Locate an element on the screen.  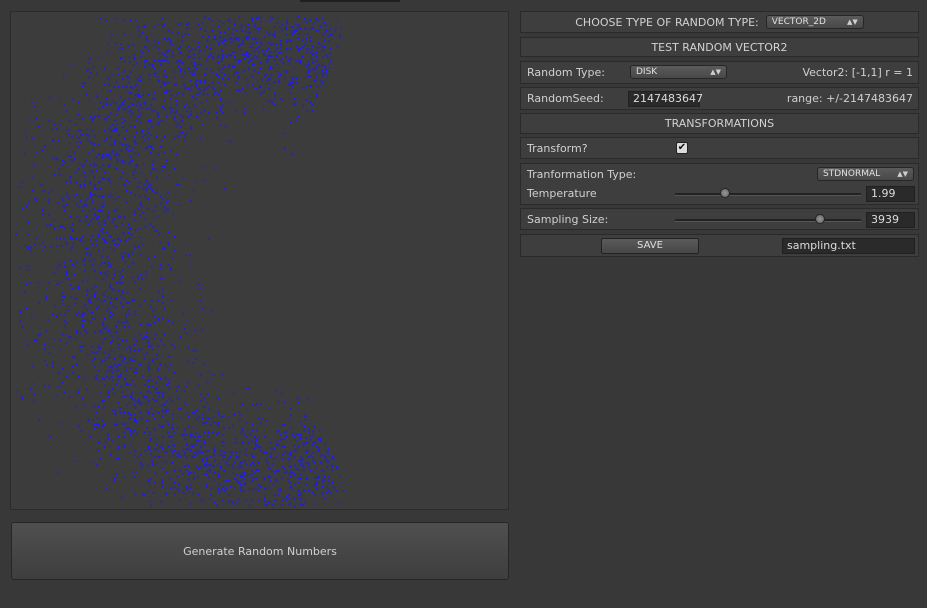
transform-checkbox: ✔ is located at coordinates (682, 148).